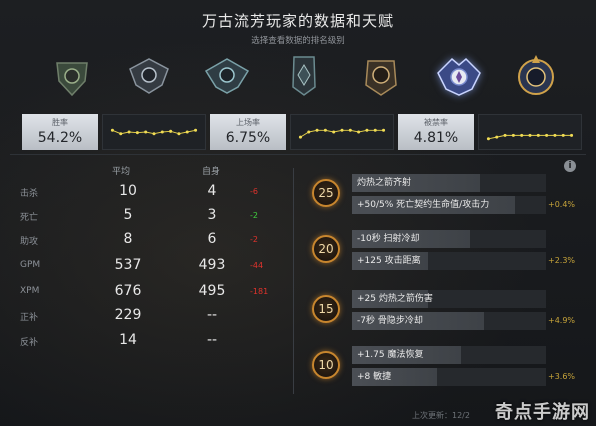  I want to click on guardian-medal-icon, so click(149, 76).